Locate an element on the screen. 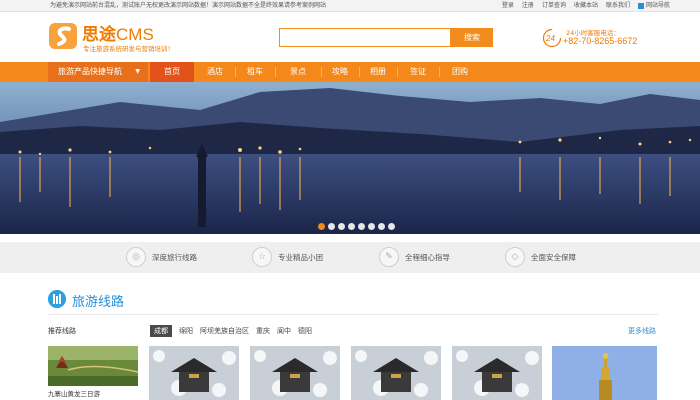 The height and width of the screenshot is (400, 700). routes-section-icon is located at coordinates (57, 299).